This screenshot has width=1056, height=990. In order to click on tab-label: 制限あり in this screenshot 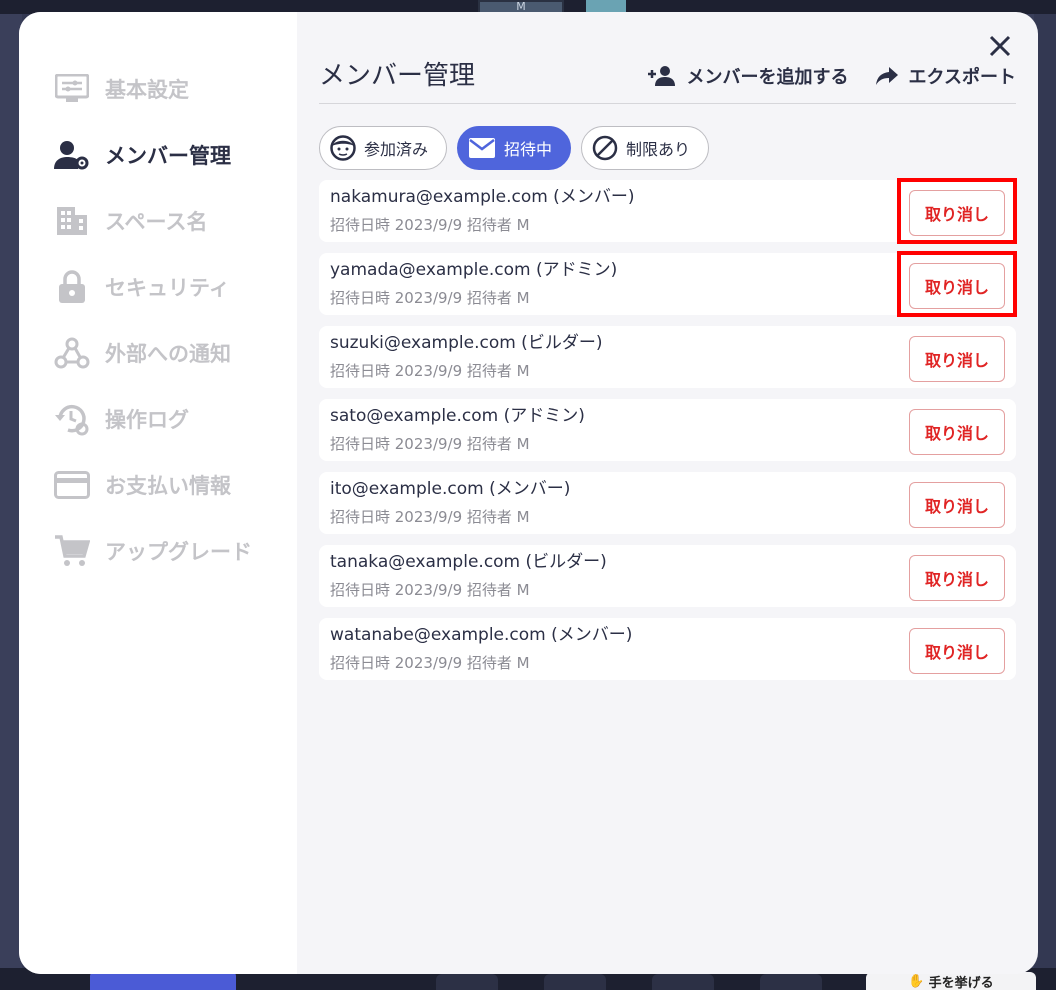, I will do `click(658, 149)`.